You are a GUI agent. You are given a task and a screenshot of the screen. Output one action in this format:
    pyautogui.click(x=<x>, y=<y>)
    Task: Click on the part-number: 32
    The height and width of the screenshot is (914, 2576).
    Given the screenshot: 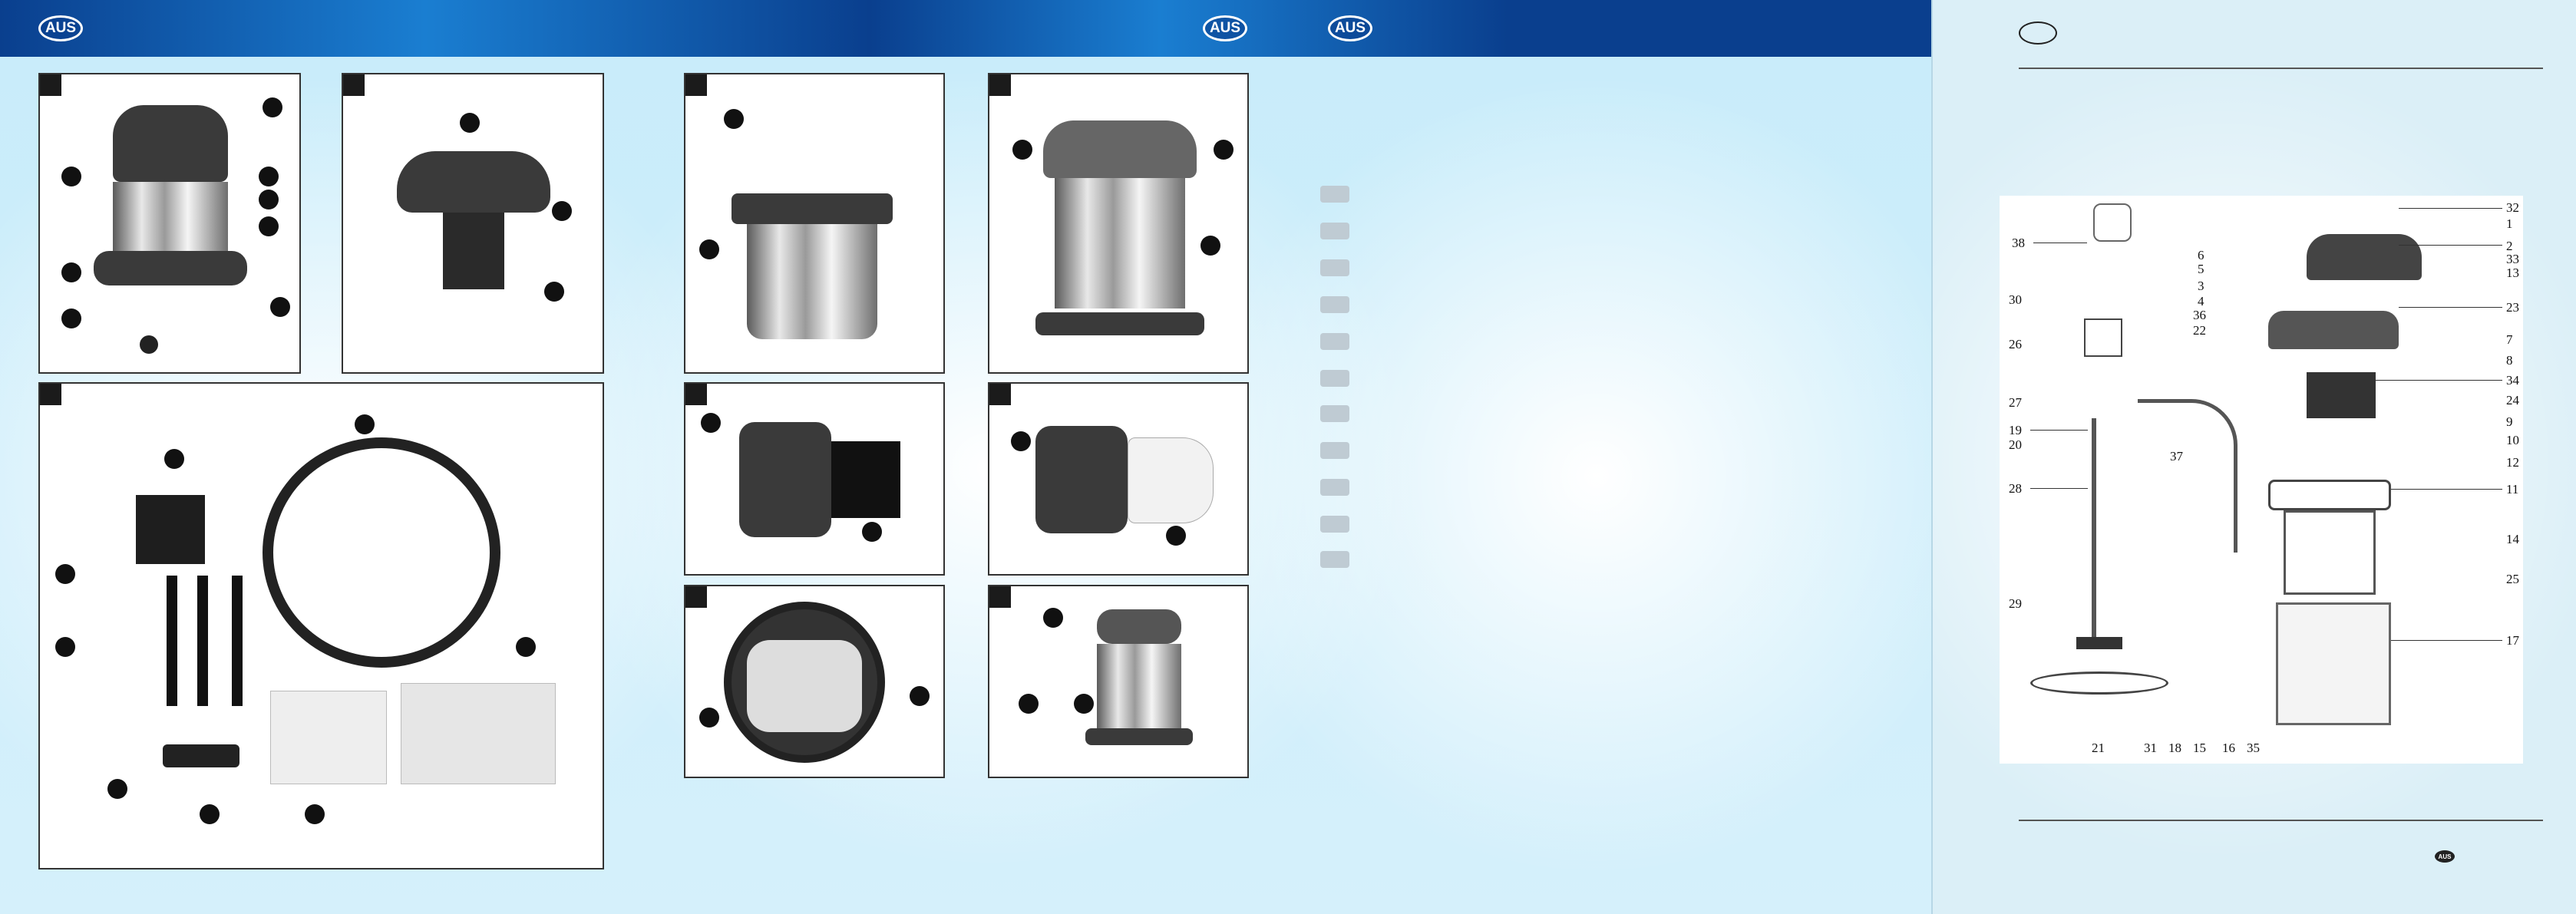 What is the action you would take?
    pyautogui.click(x=2512, y=208)
    